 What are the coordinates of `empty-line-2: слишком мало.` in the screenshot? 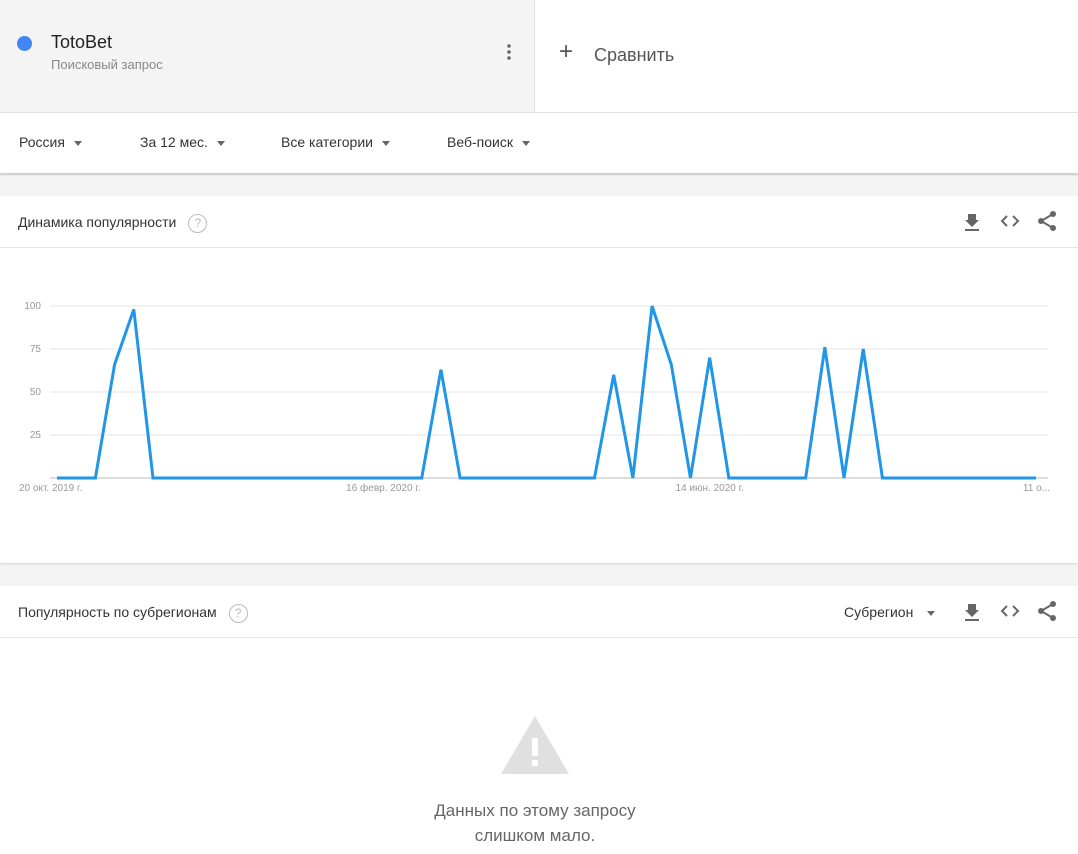 It's located at (535, 835).